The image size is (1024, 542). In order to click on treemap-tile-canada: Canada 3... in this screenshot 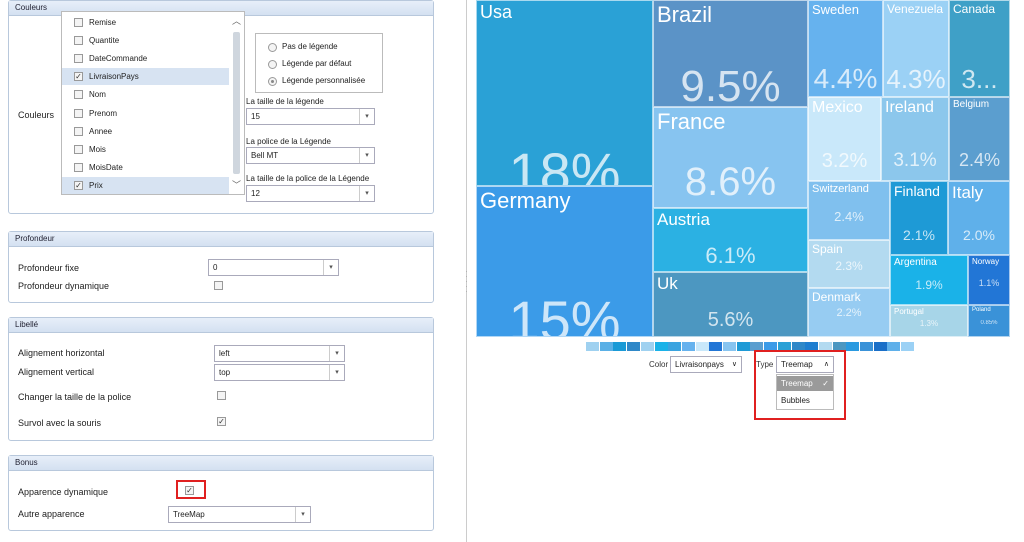, I will do `click(979, 48)`.